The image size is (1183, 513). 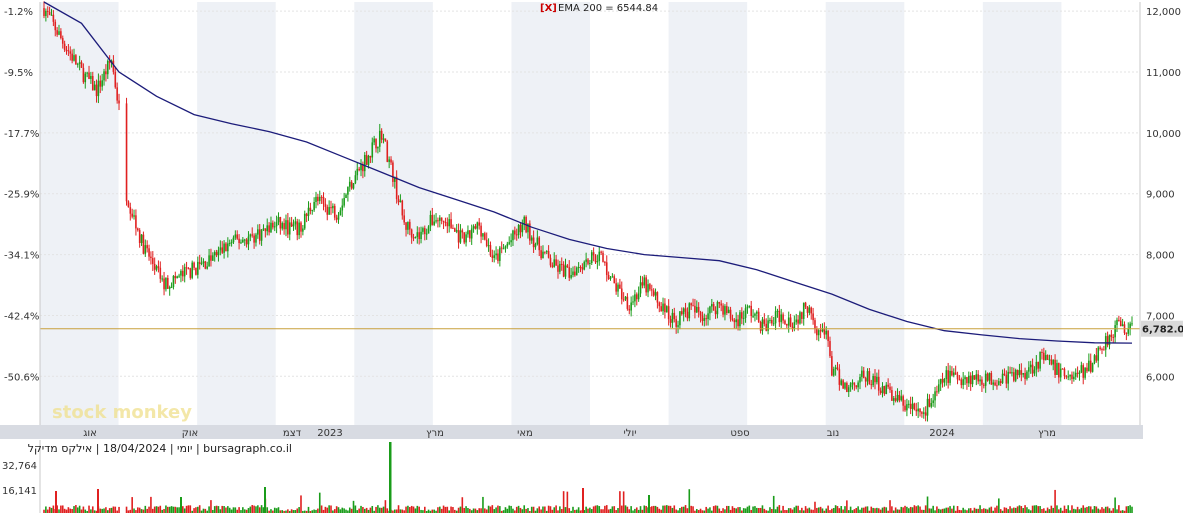 I want to click on x-tick-label: מרץ, so click(x=1047, y=433).